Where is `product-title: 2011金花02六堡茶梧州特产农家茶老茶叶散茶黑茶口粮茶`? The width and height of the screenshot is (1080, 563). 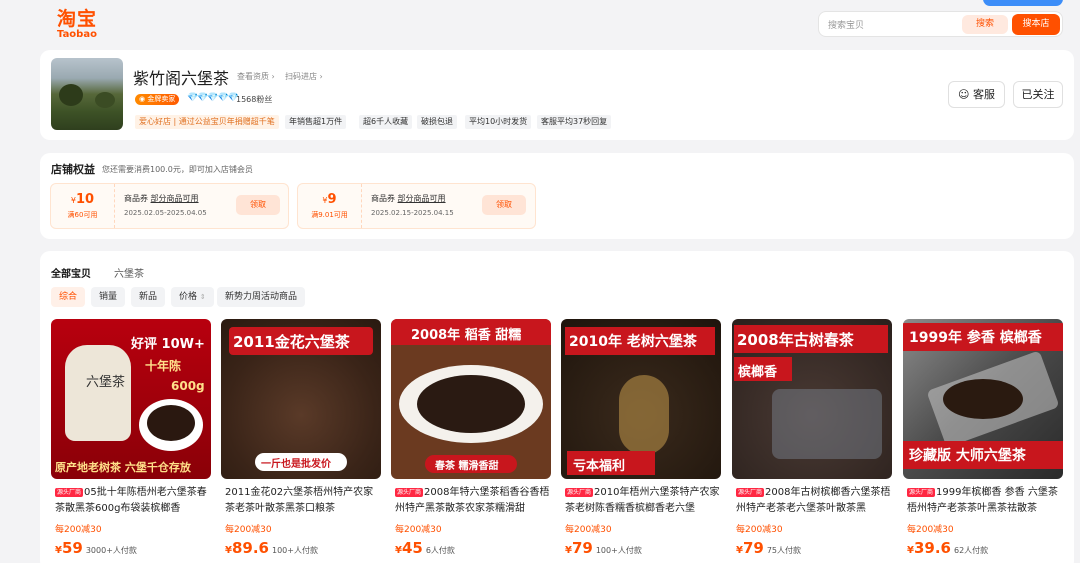 product-title: 2011金花02六堡茶梧州特产农家茶老茶叶散茶黑茶口粮茶 is located at coordinates (303, 501).